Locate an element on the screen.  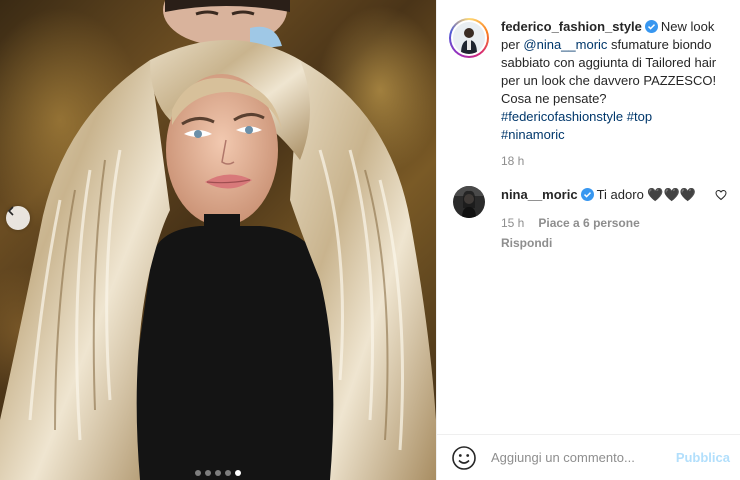
heart-outline-icon is located at coordinates (721, 195).